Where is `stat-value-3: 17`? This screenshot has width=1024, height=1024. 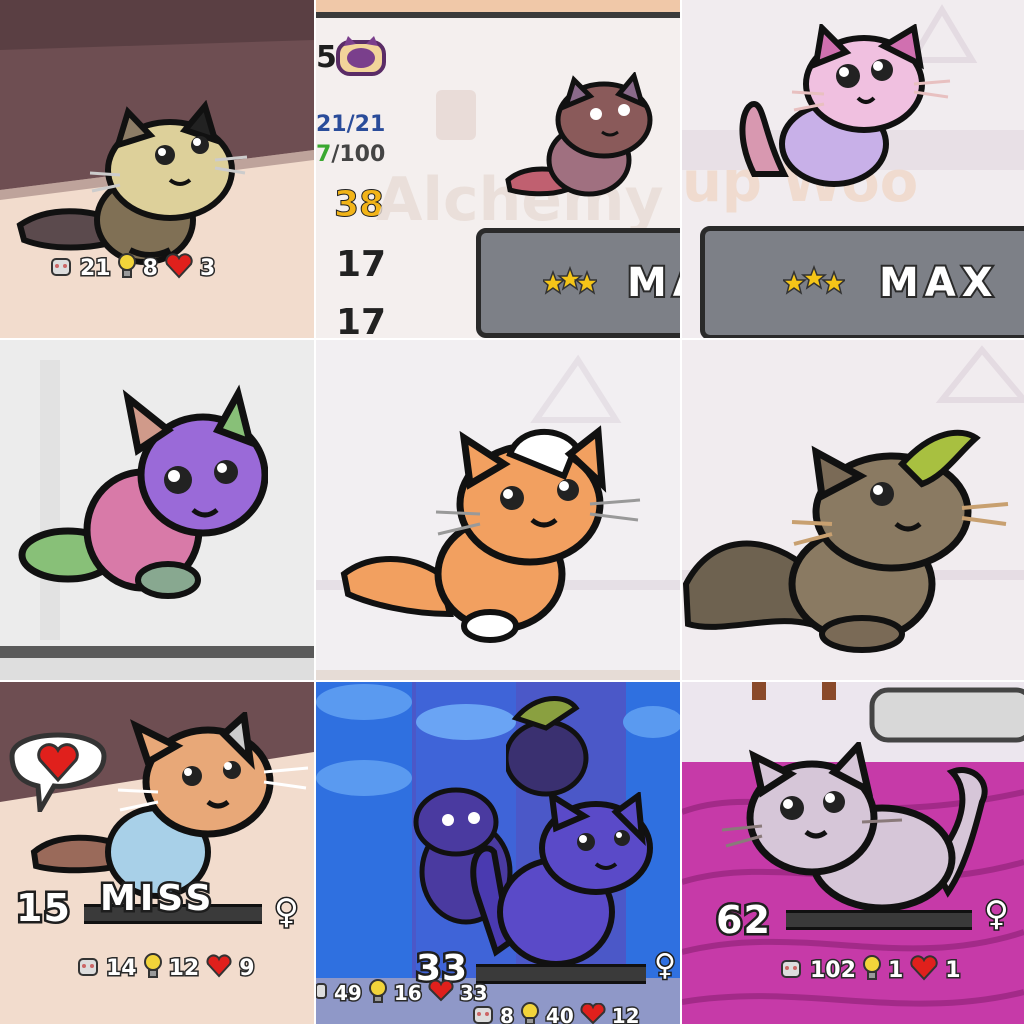
stat-value-3: 17 is located at coordinates (361, 320).